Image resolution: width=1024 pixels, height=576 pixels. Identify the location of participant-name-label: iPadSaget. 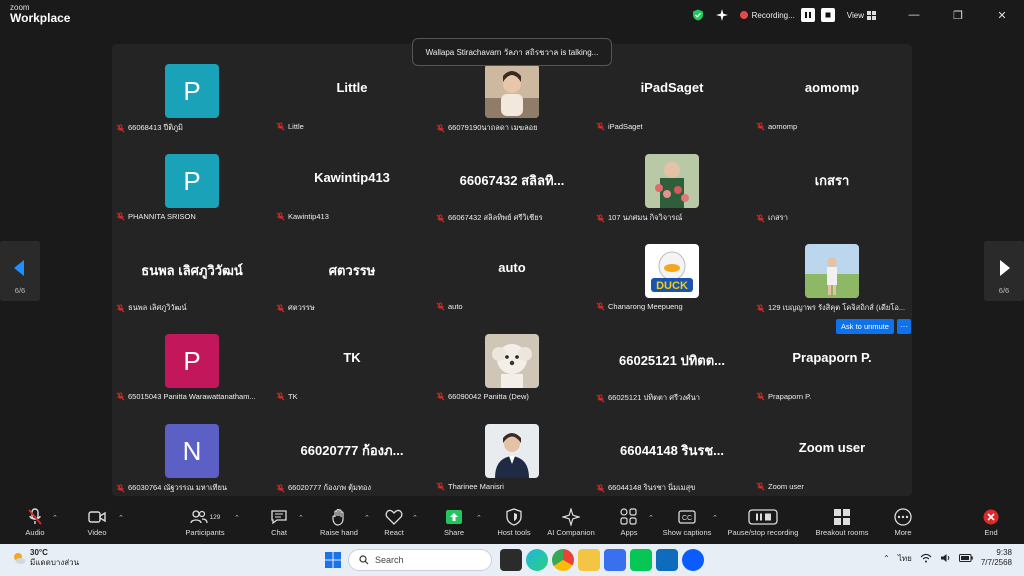
(619, 126).